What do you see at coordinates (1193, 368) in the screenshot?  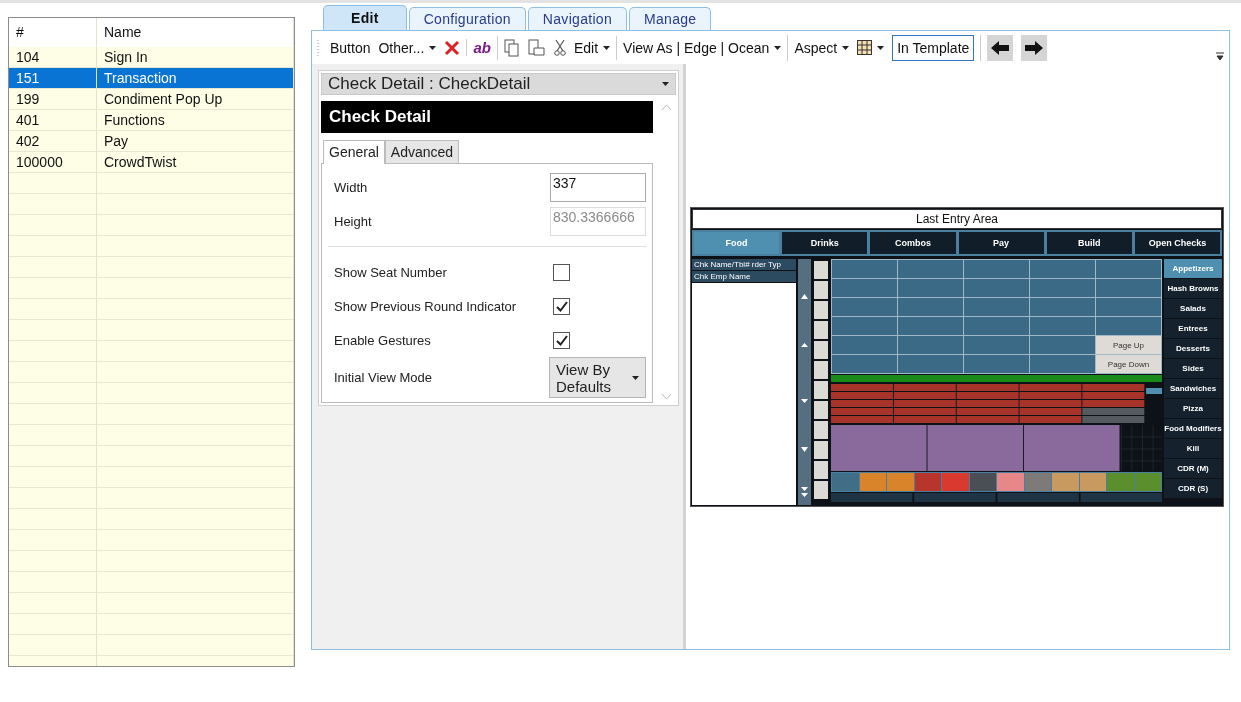 I see `category-button: Sides` at bounding box center [1193, 368].